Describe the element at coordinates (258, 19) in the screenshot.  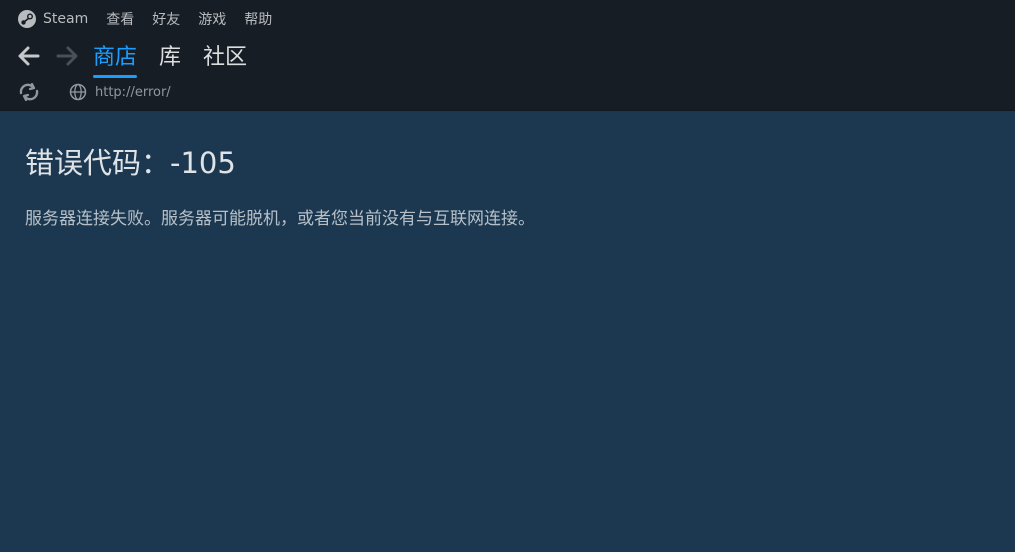
I see `menu-help: 帮助` at that location.